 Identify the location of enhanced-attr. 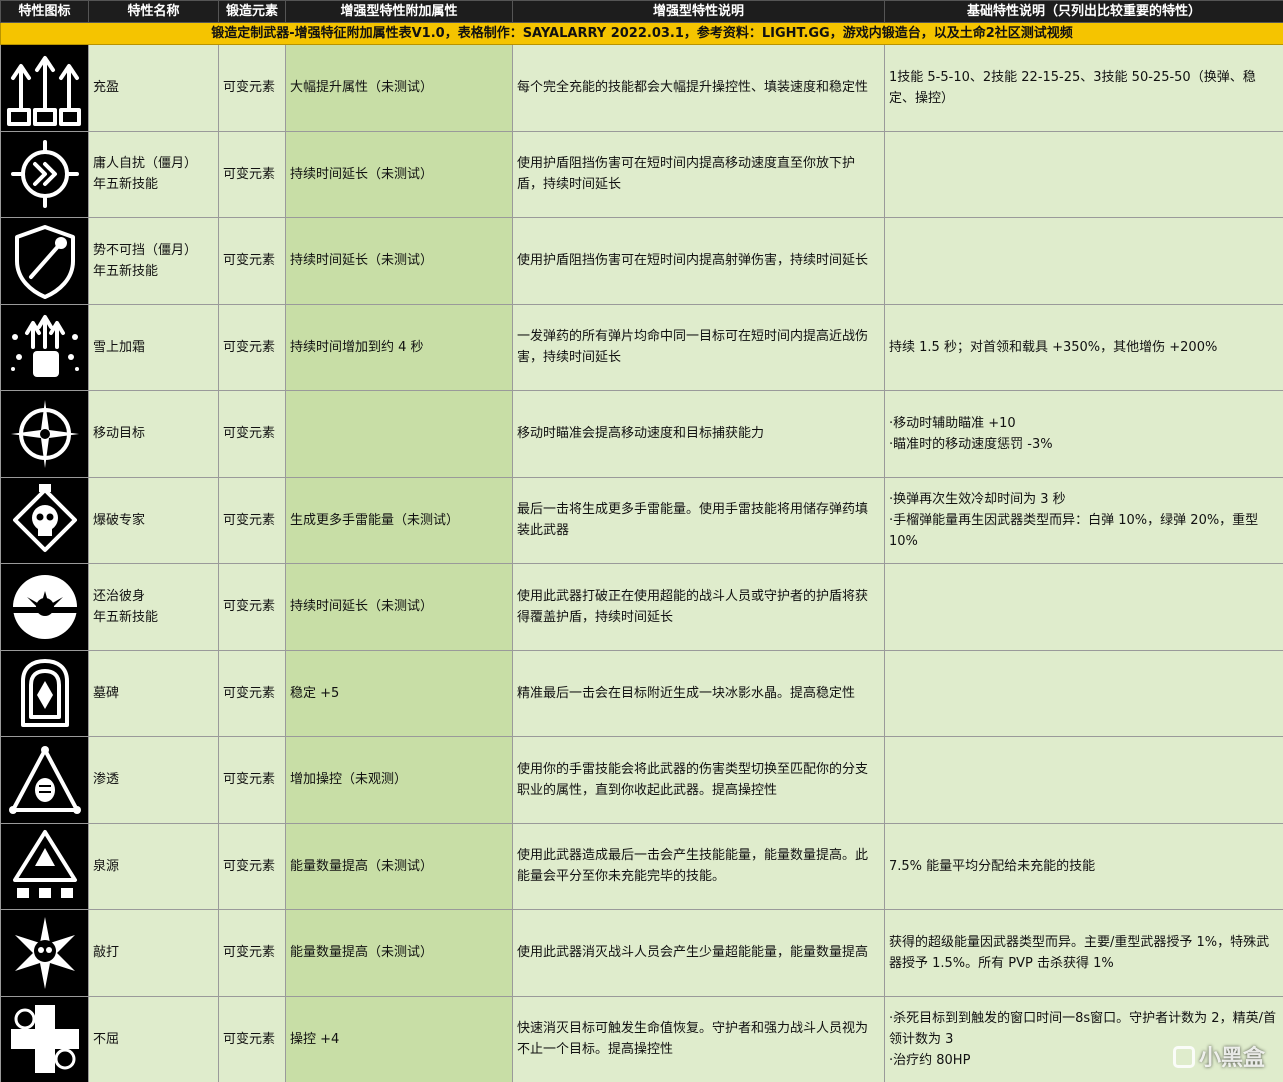
(399, 434).